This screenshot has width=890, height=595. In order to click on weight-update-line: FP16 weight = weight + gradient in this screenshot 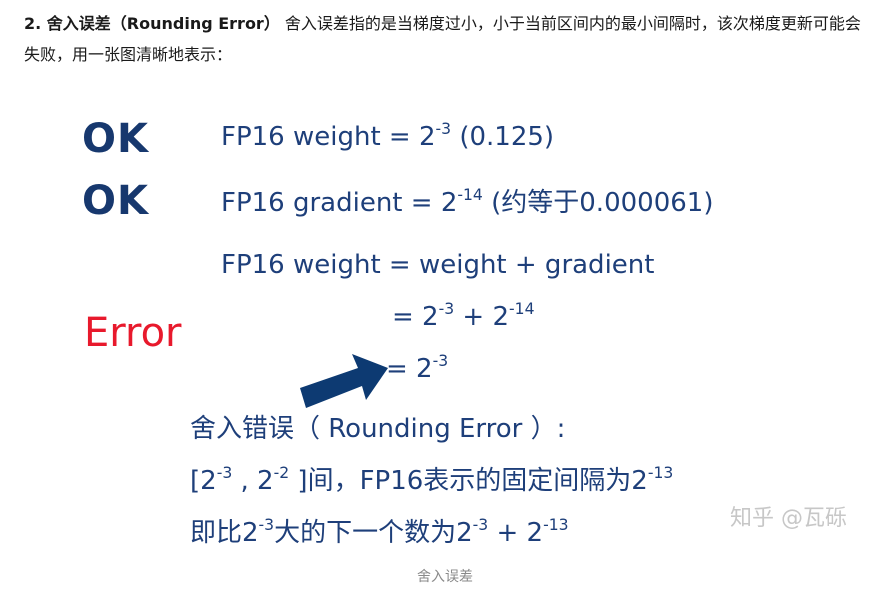, I will do `click(438, 265)`.